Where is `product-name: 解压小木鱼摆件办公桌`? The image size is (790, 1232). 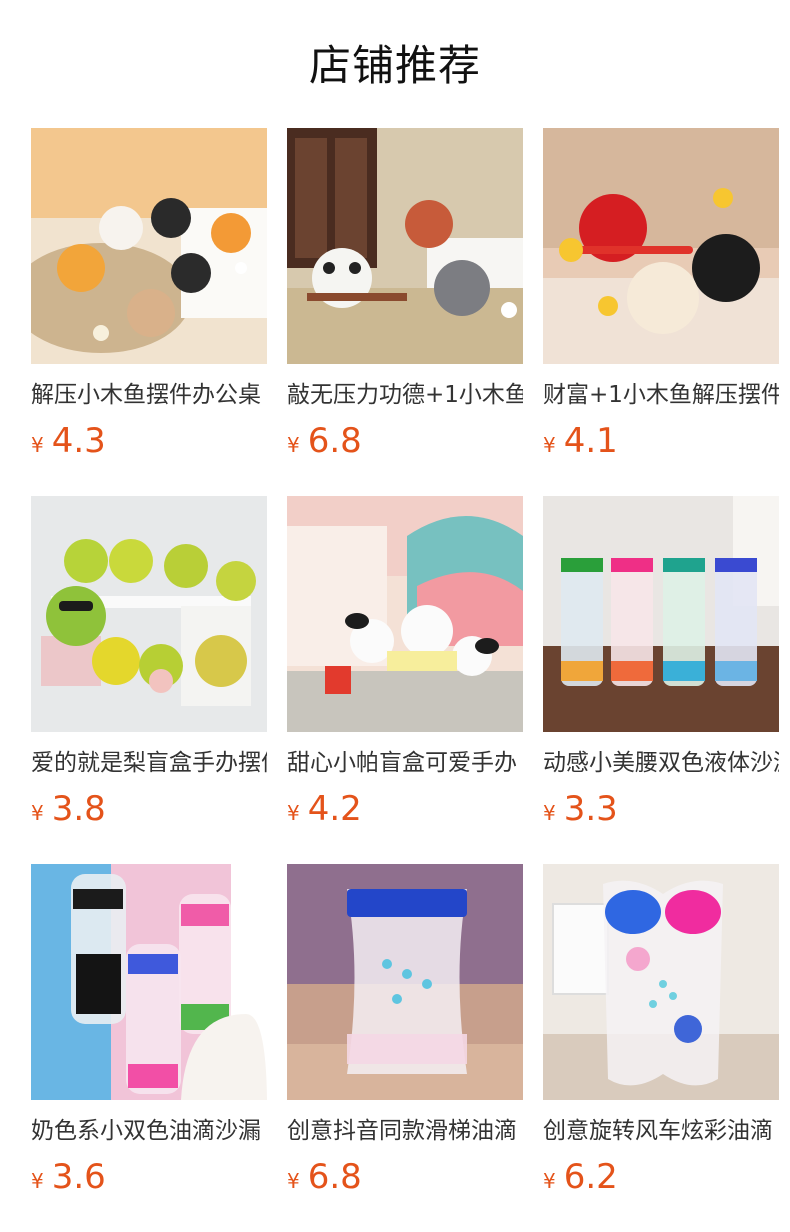
product-name: 解压小木鱼摆件办公桌 is located at coordinates (149, 395).